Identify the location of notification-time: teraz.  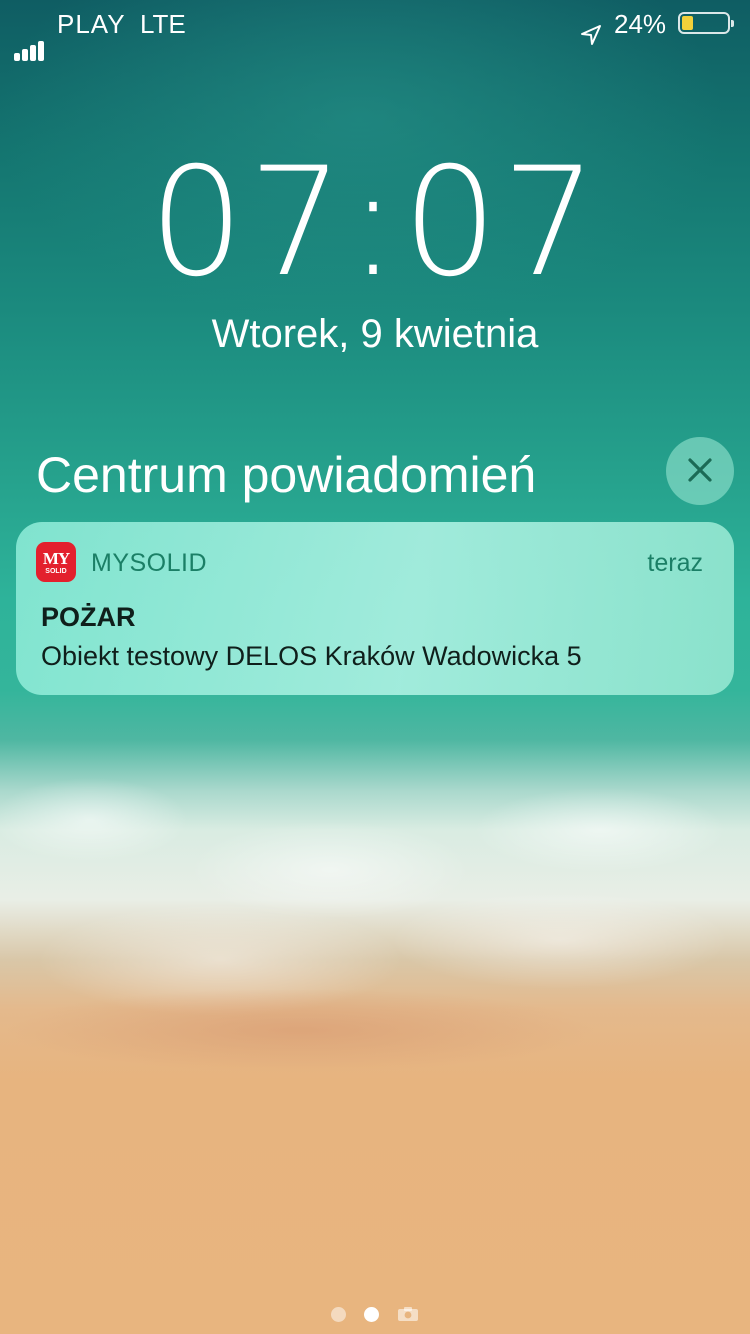
(675, 563).